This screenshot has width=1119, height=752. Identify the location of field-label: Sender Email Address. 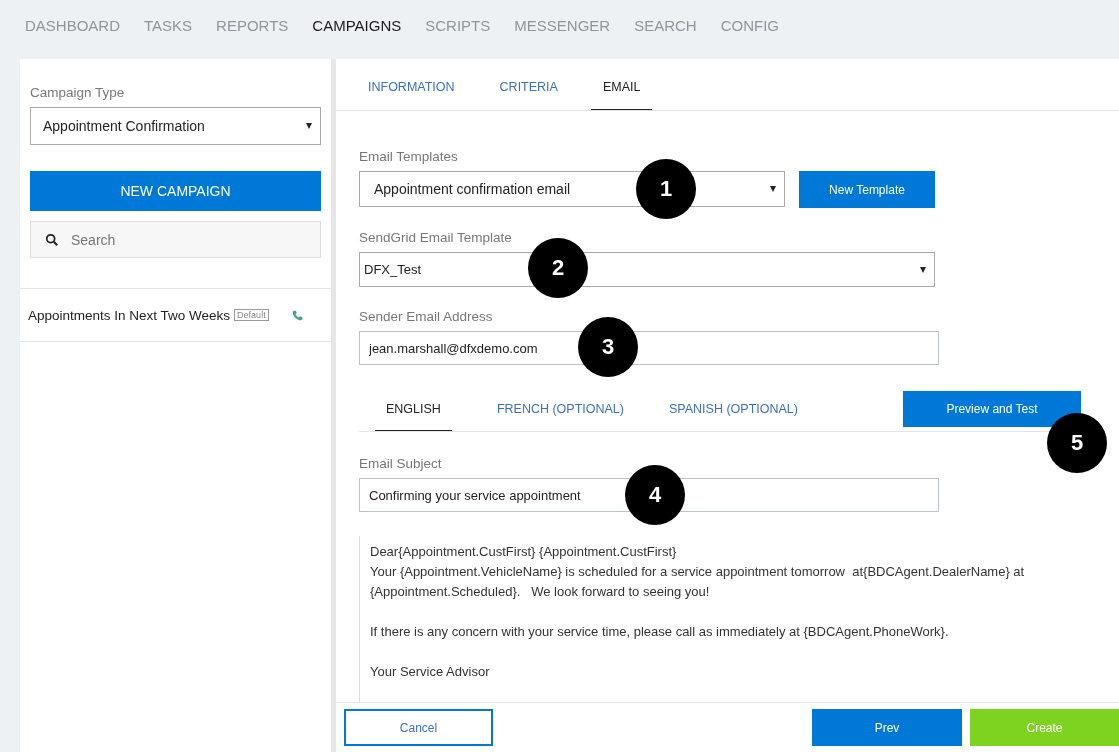
(426, 316).